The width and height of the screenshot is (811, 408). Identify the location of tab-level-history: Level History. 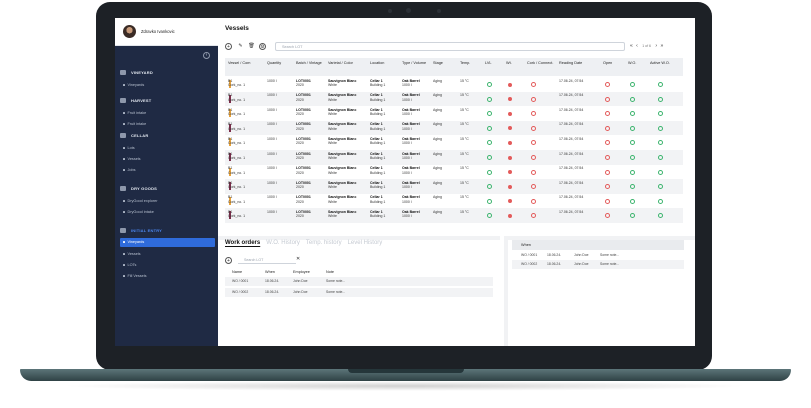
(365, 243).